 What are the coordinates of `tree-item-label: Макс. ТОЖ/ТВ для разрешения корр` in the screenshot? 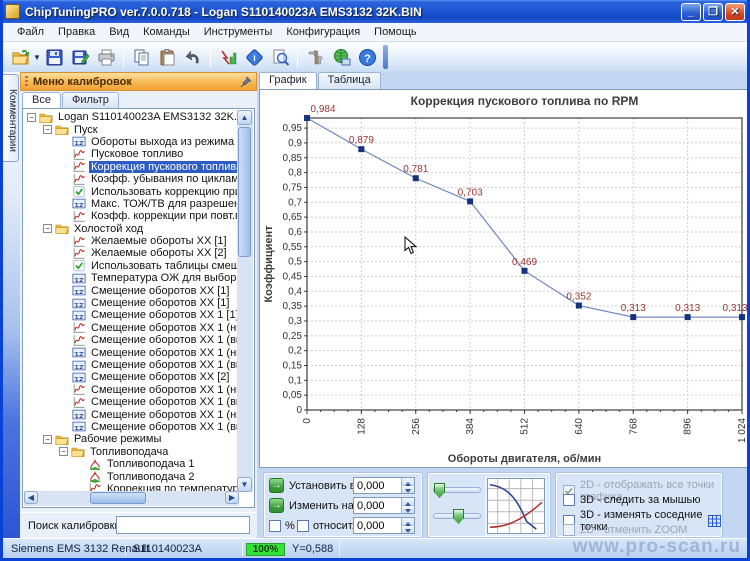 It's located at (164, 204).